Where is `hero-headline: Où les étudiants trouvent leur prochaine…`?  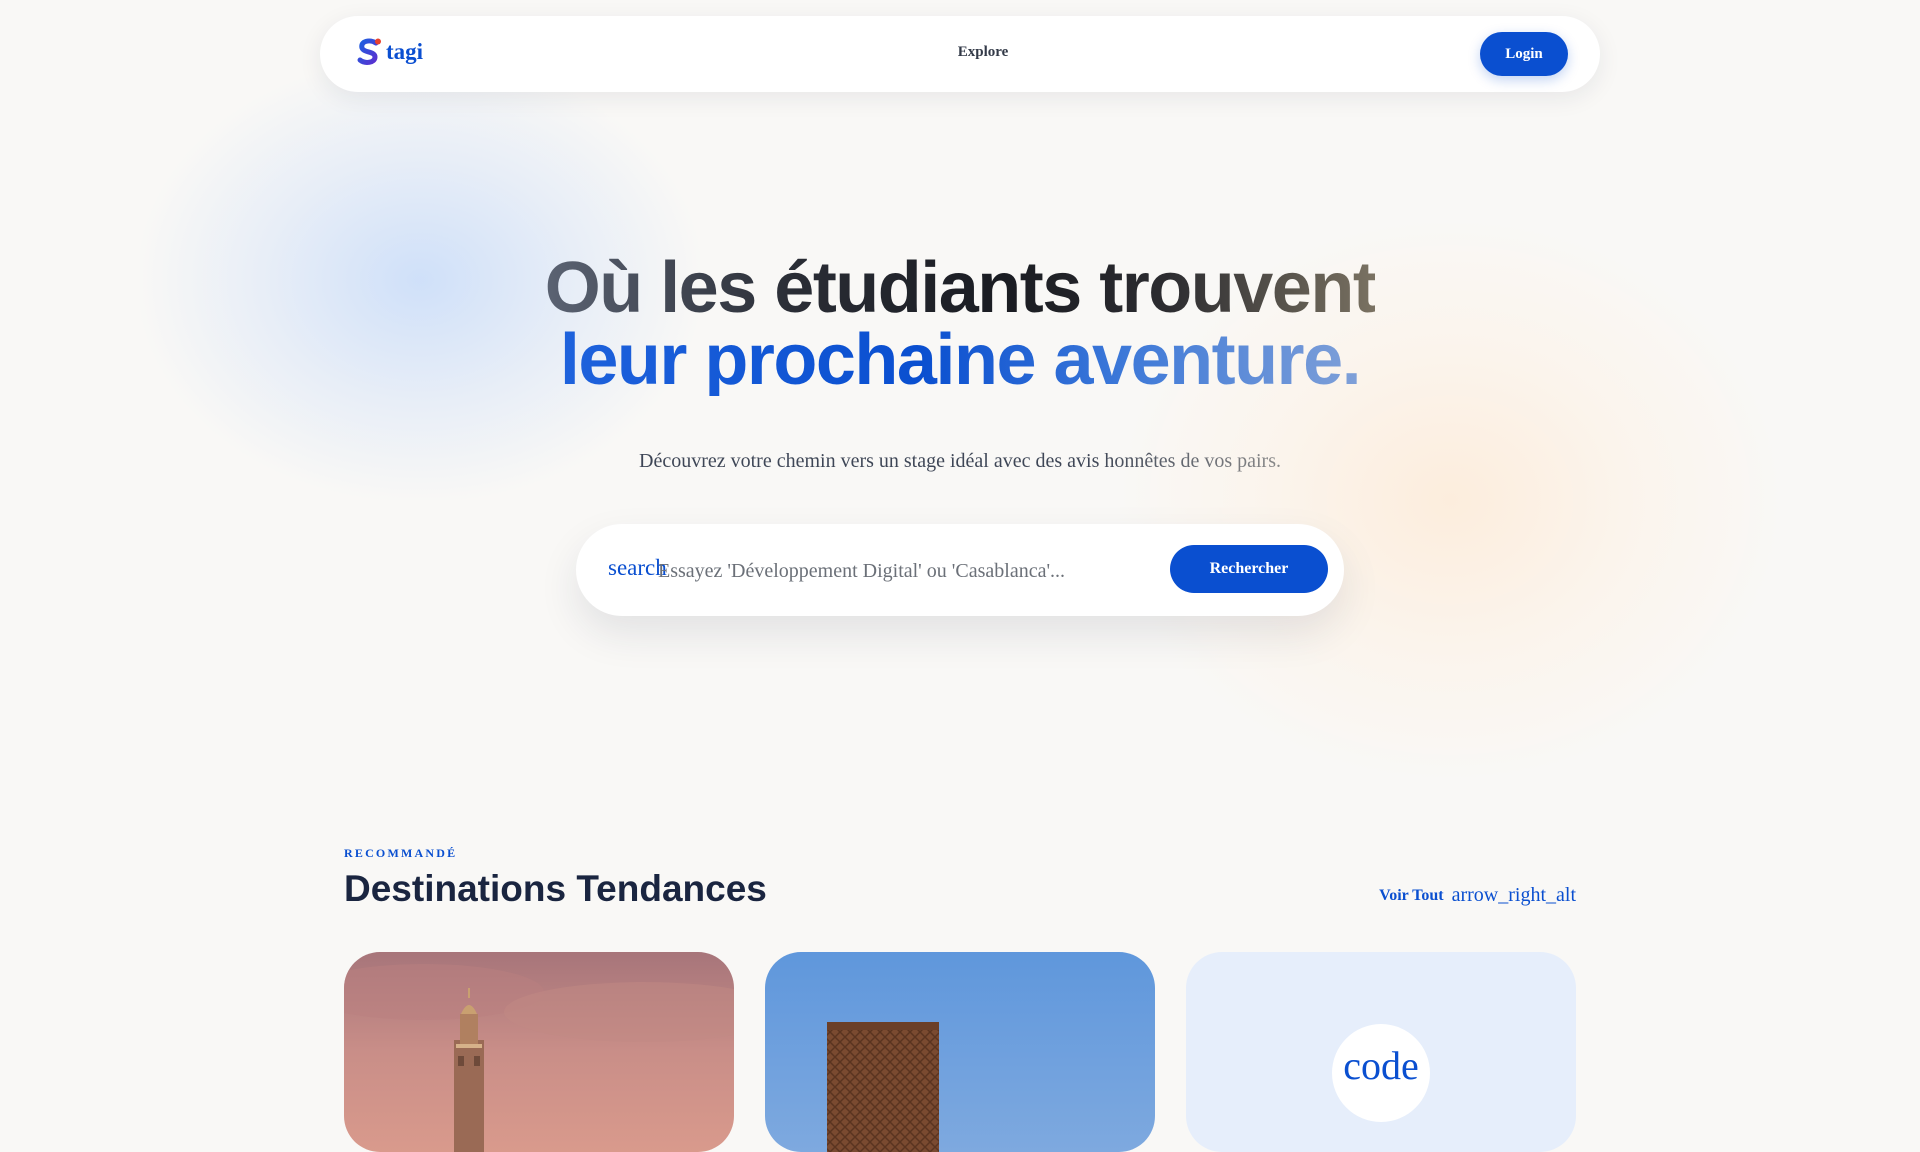
hero-headline: Où les étudiants trouvent leur prochaine… is located at coordinates (960, 324).